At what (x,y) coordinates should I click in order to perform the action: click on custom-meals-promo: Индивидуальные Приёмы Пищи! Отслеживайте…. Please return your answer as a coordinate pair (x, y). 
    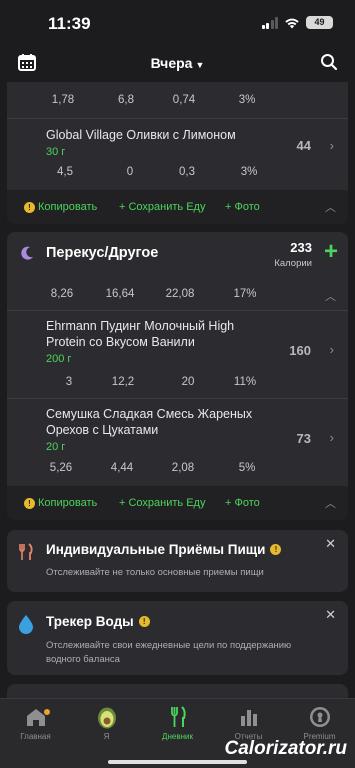
    Looking at the image, I should click on (177, 561).